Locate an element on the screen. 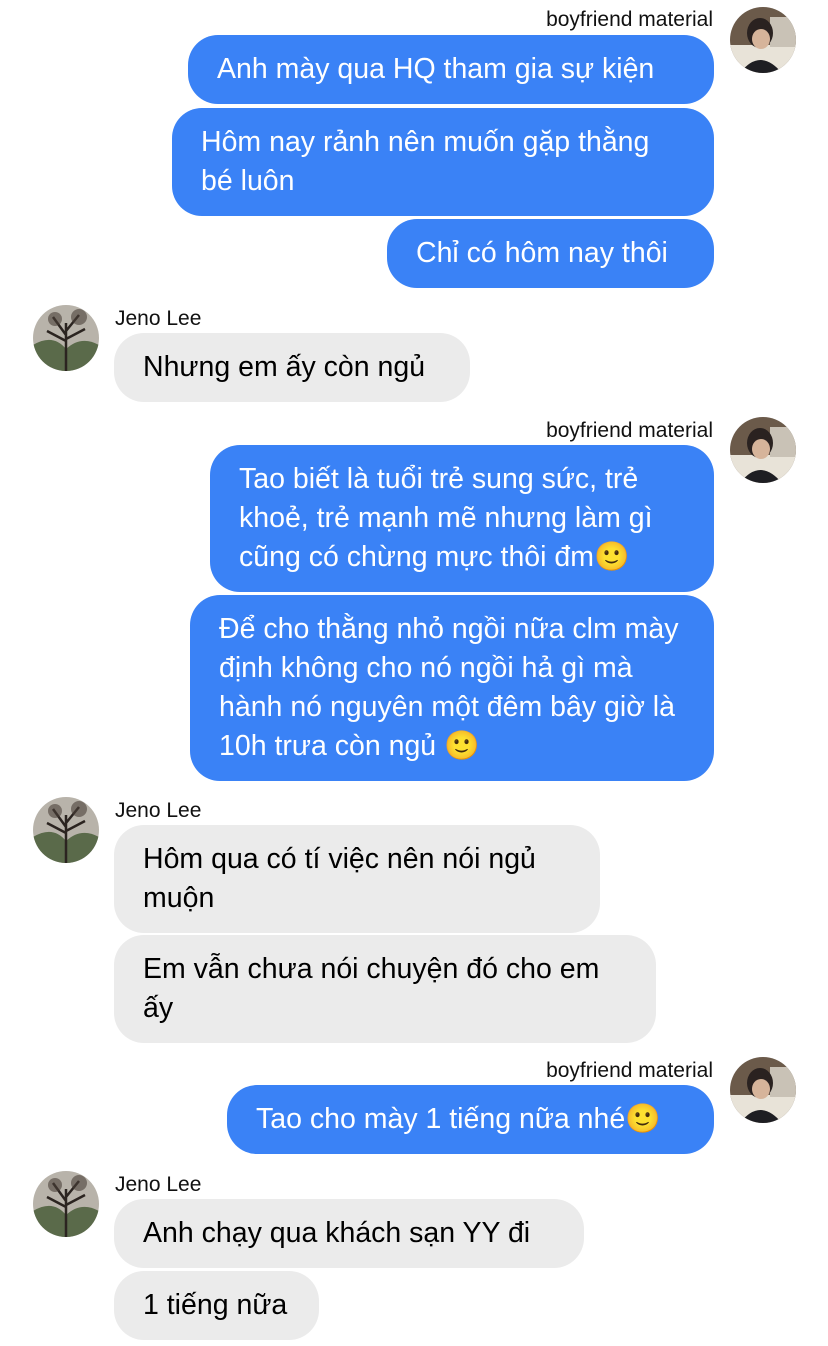  message-bubble-incoming: Nhưng em ấy còn ngủ is located at coordinates (292, 367).